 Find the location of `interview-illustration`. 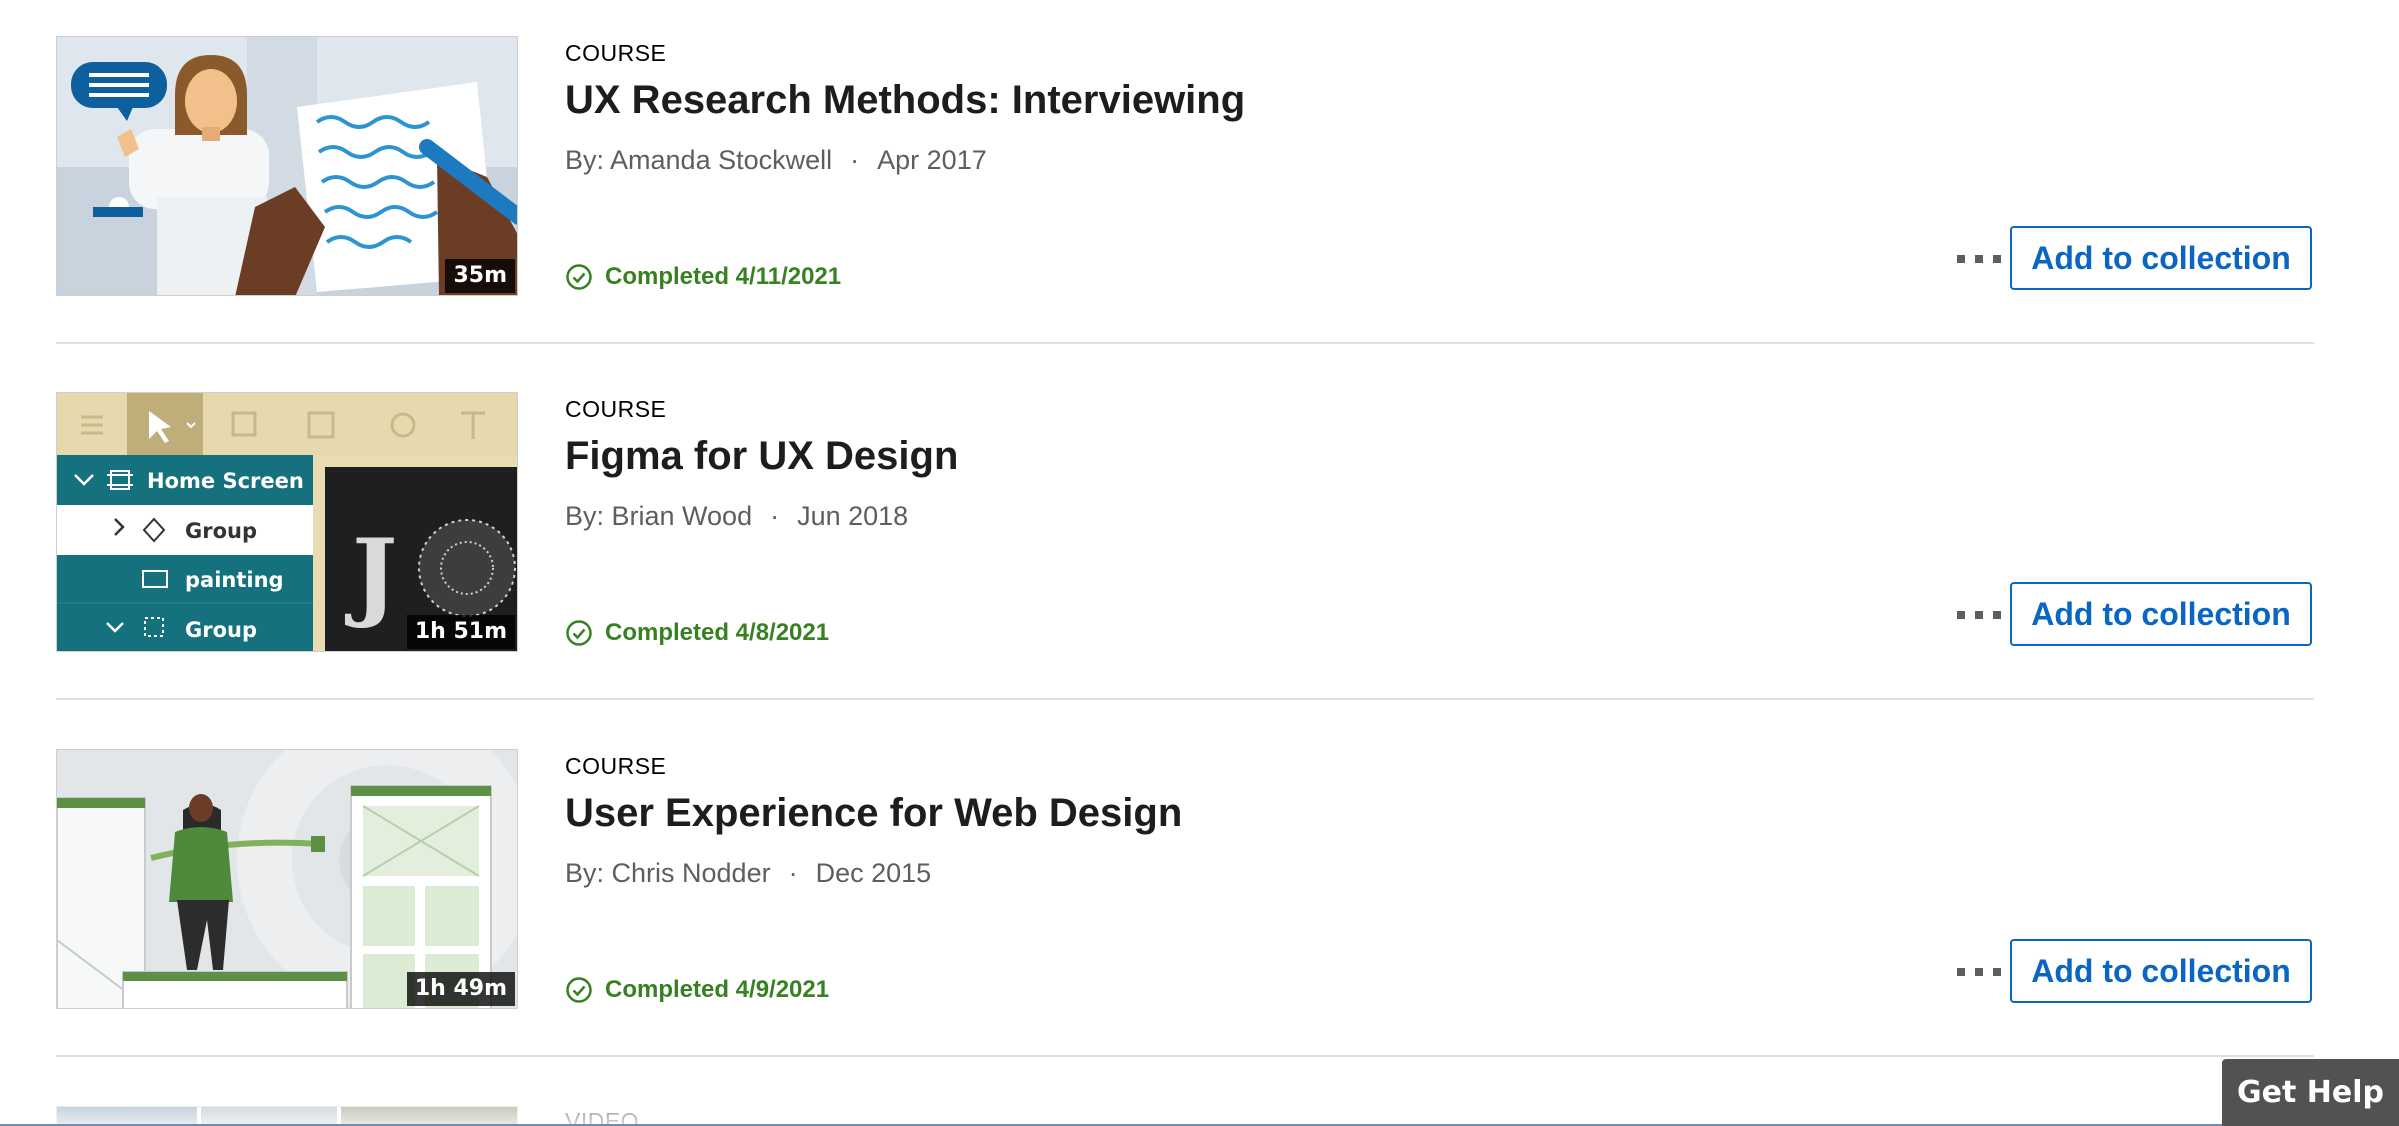

interview-illustration is located at coordinates (287, 166).